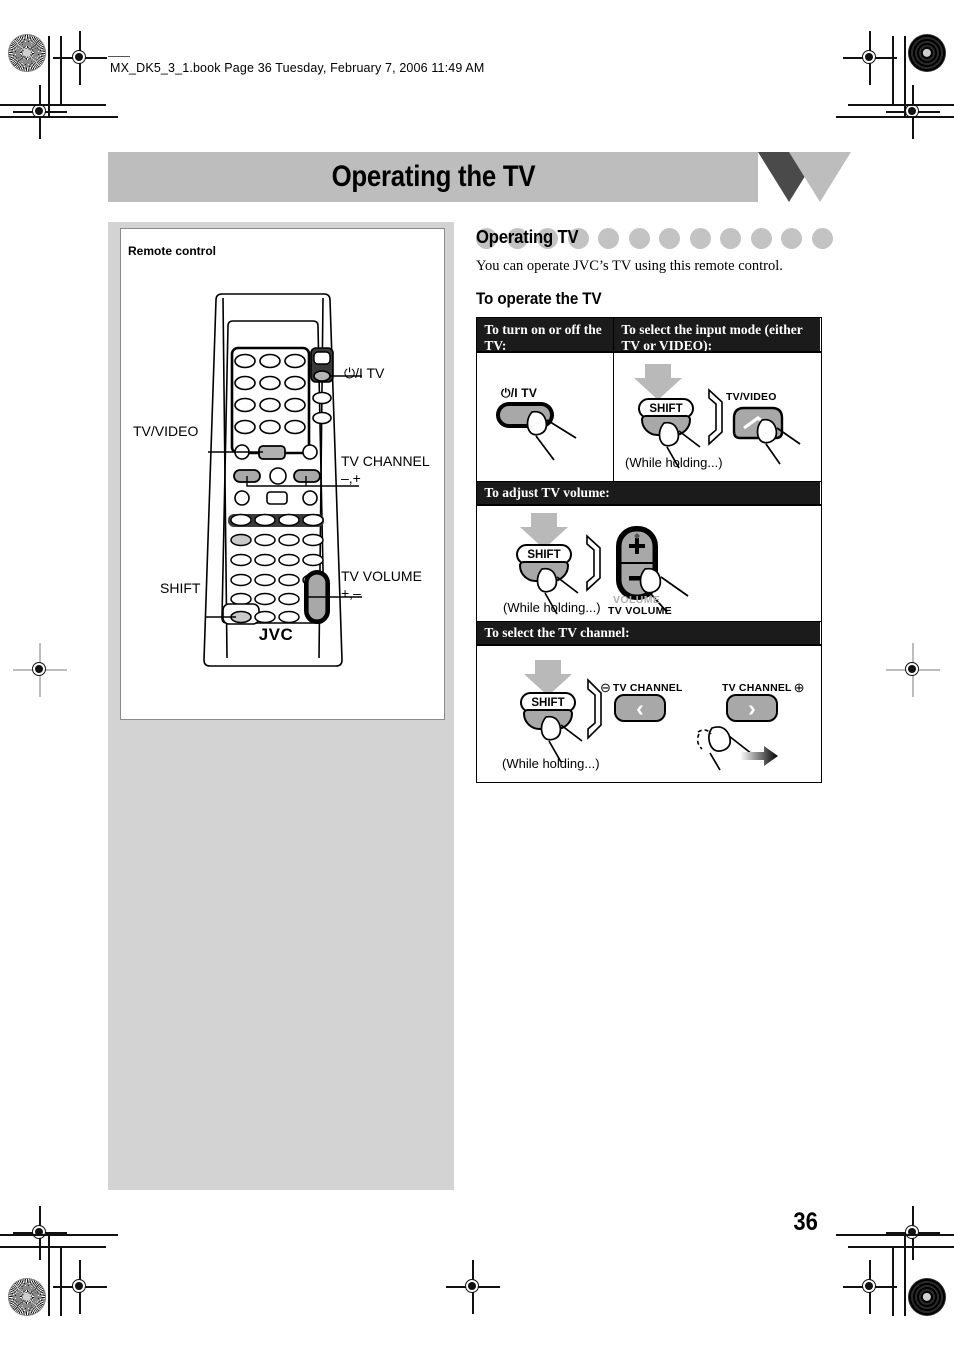 Image resolution: width=954 pixels, height=1351 pixels. I want to click on trim-mark-bottom-right-v2, so click(893, 1281).